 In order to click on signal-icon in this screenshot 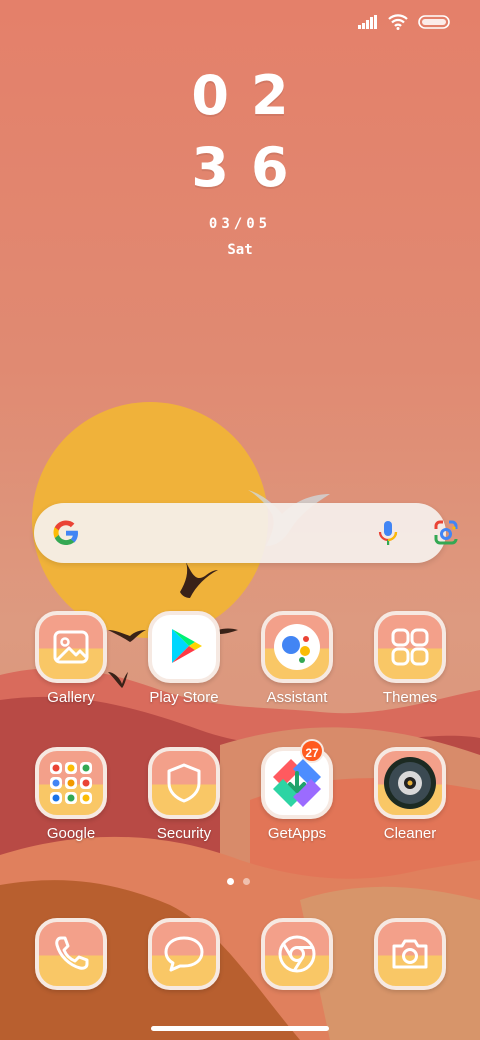, I will do `click(367, 22)`.